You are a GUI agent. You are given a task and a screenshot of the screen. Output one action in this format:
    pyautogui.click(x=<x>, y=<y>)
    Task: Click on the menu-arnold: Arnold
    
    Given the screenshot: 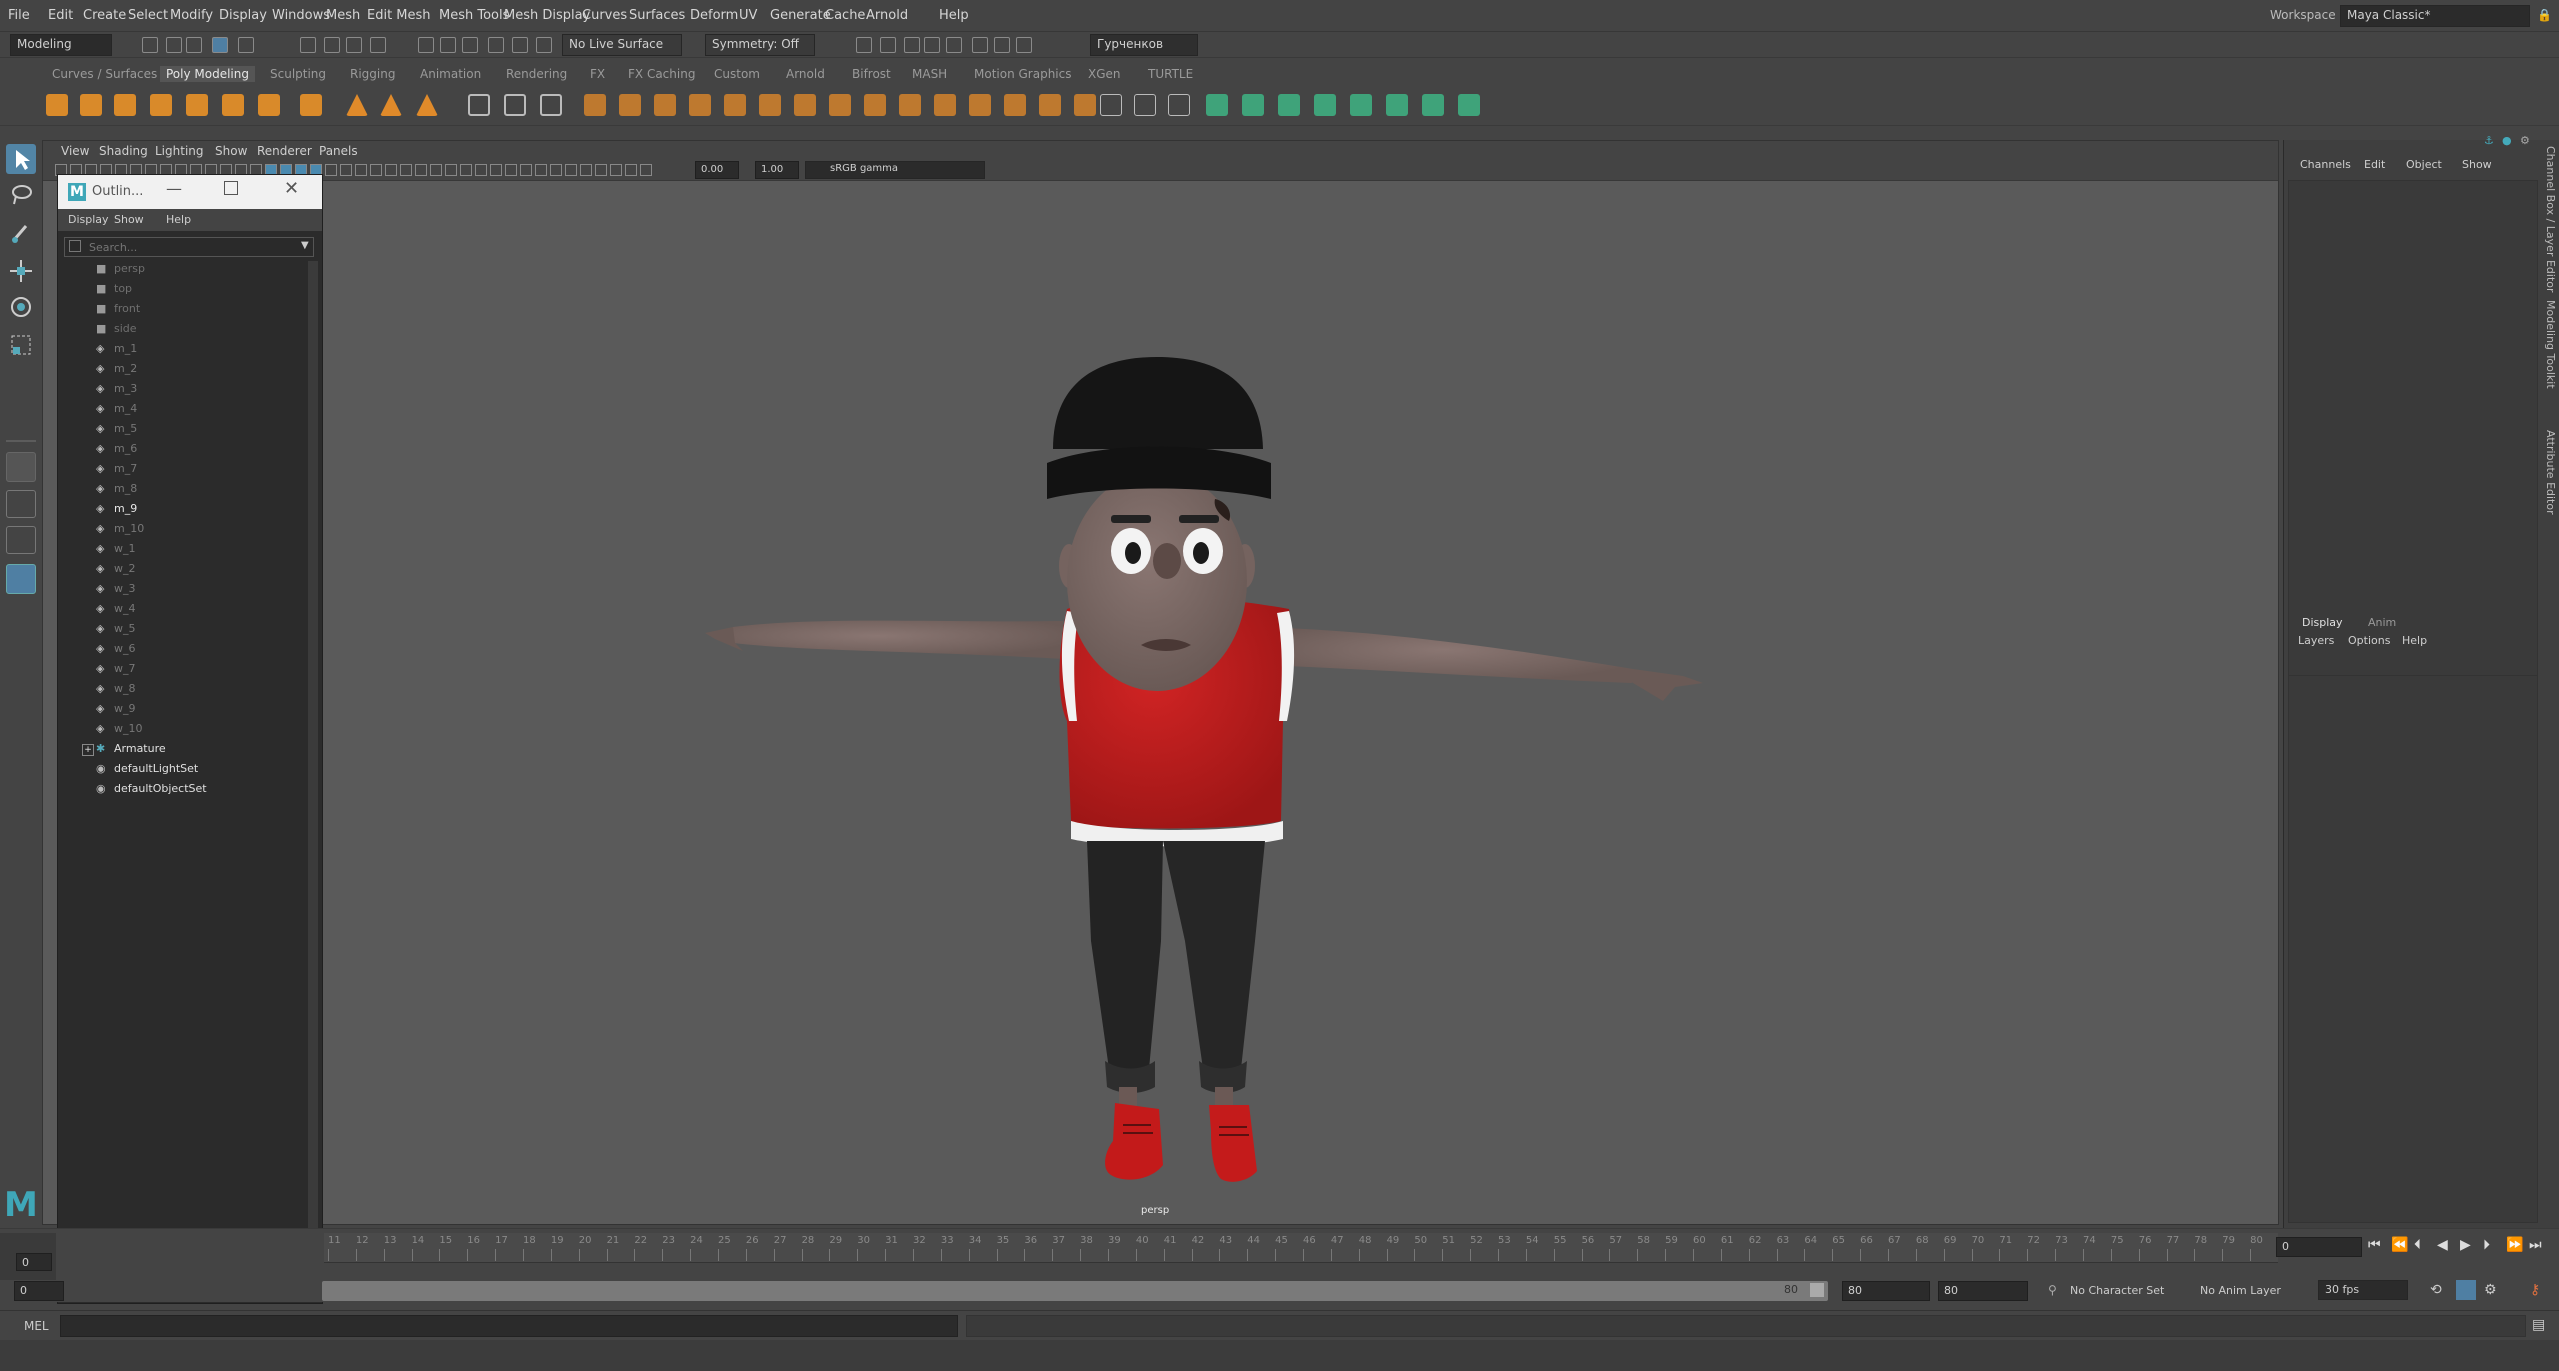 What is the action you would take?
    pyautogui.click(x=887, y=15)
    